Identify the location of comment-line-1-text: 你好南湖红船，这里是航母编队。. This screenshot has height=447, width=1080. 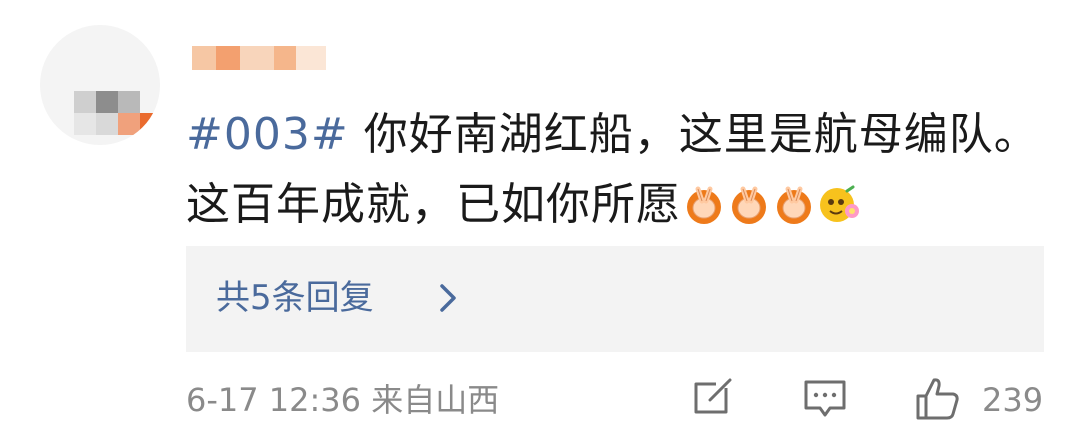
(693, 134).